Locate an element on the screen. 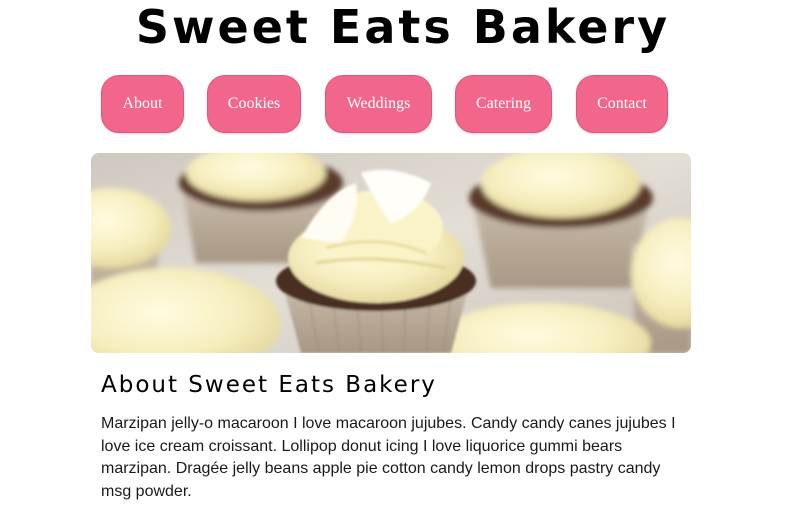 This screenshot has width=806, height=524. main-nav: About Cookies Weddings Catering Contact is located at coordinates (403, 104).